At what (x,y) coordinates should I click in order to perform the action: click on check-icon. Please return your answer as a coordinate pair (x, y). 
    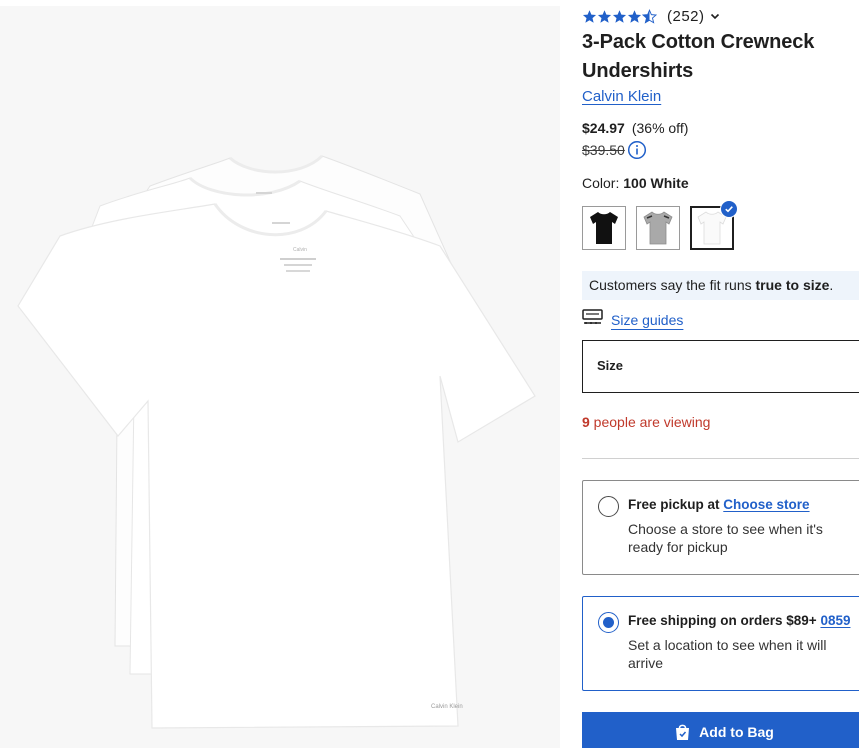
    Looking at the image, I should click on (729, 209).